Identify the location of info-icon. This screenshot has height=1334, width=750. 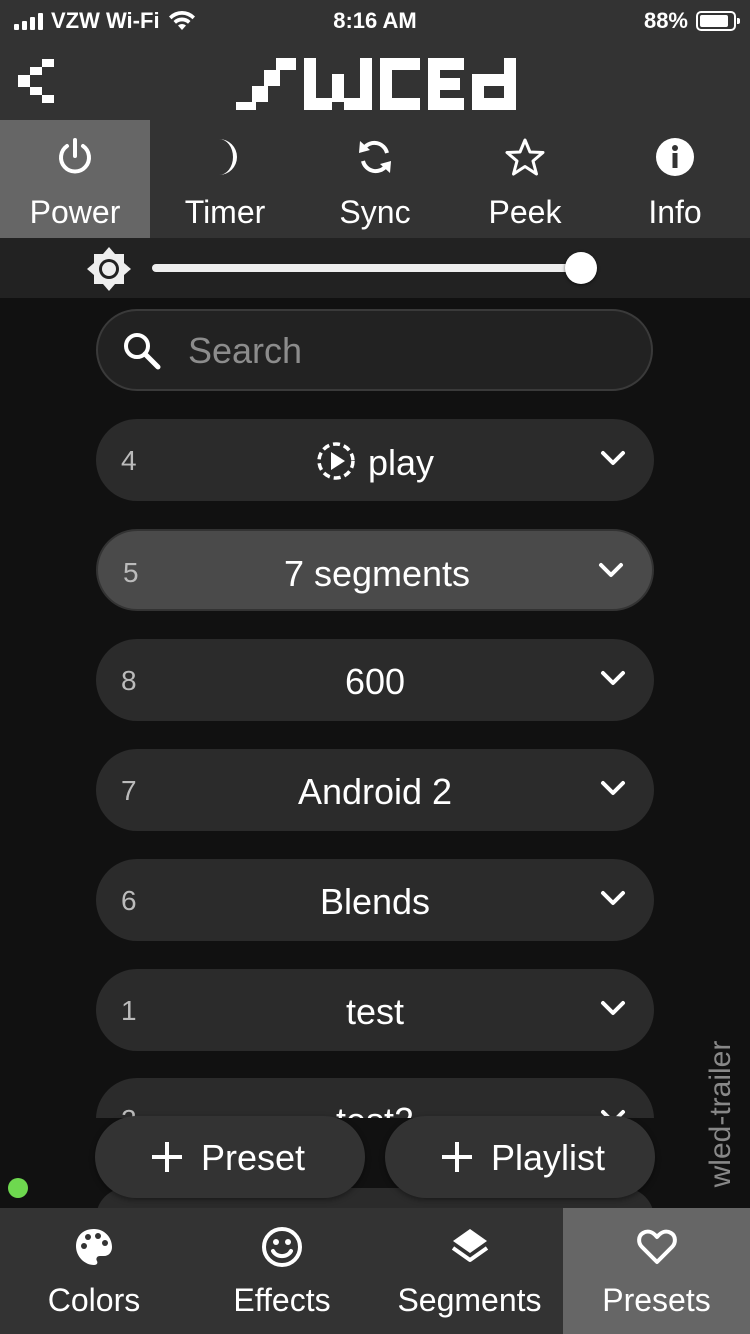
(675, 157).